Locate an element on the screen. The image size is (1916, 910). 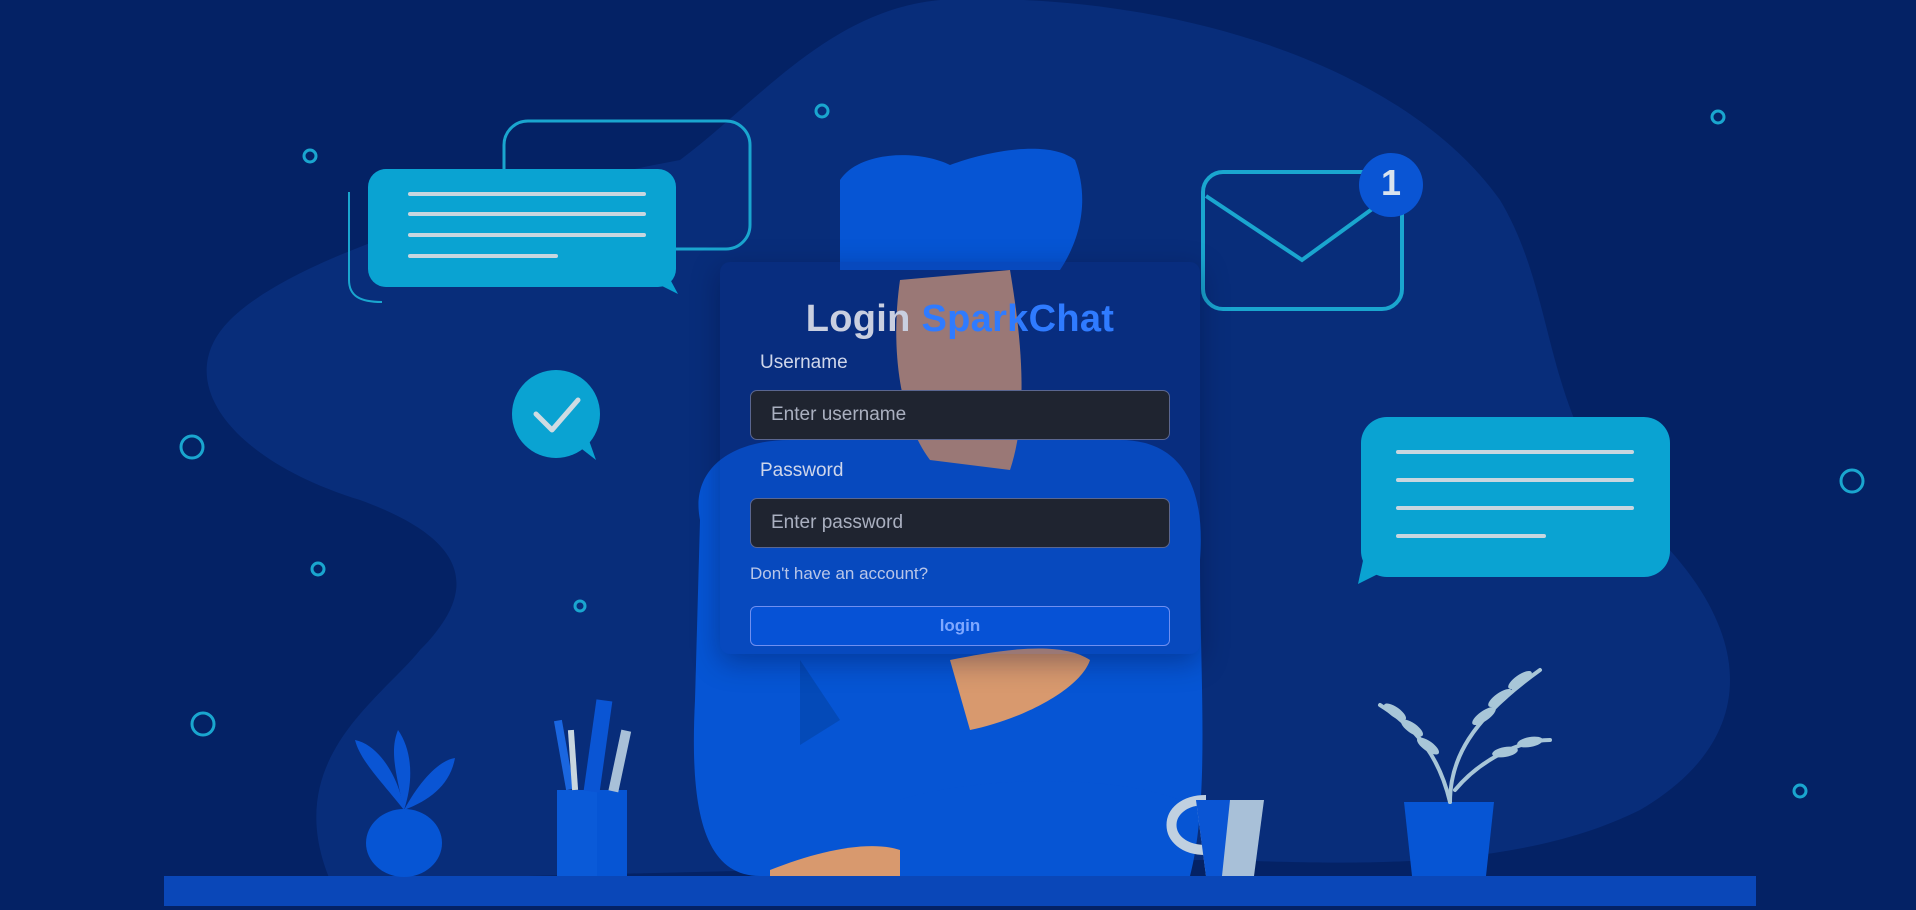
password-label: Password is located at coordinates (802, 470).